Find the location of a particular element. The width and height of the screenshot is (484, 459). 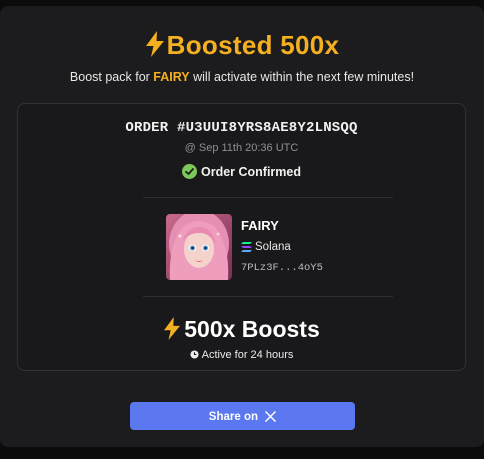

active-duration-label: Active for 24 hours is located at coordinates (247, 355).